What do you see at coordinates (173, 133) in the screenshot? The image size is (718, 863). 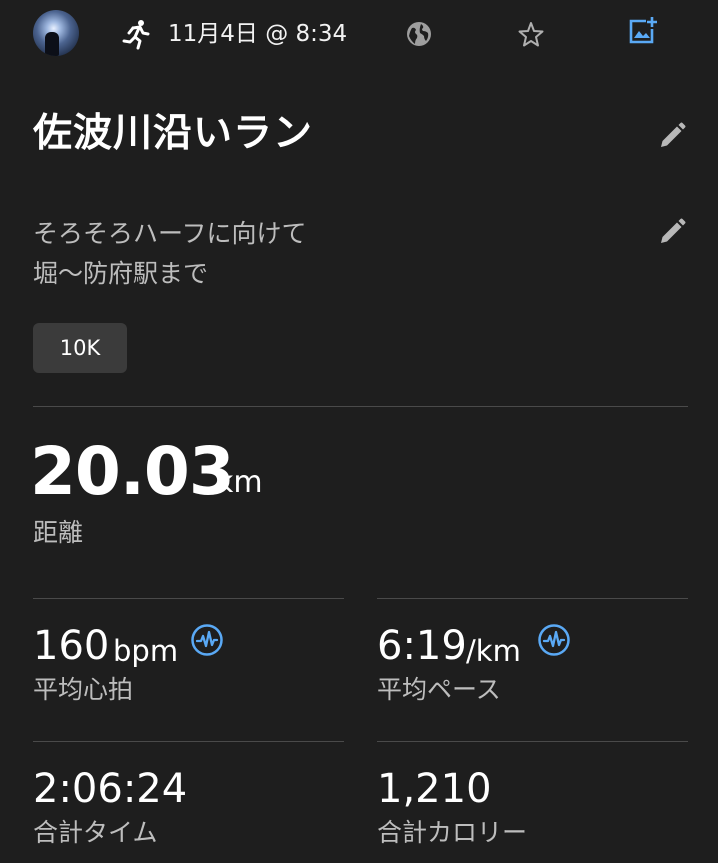 I see `activity-title: 佐波川沿いラン` at bounding box center [173, 133].